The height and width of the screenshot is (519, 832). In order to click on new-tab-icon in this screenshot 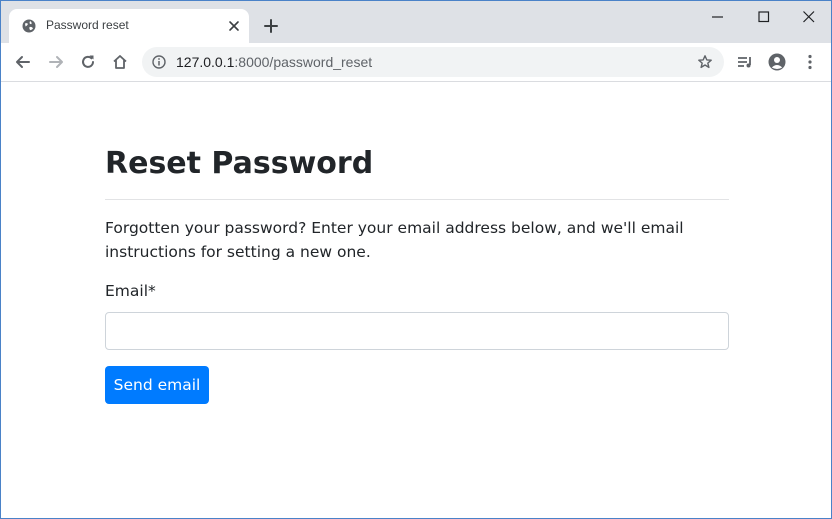, I will do `click(271, 26)`.